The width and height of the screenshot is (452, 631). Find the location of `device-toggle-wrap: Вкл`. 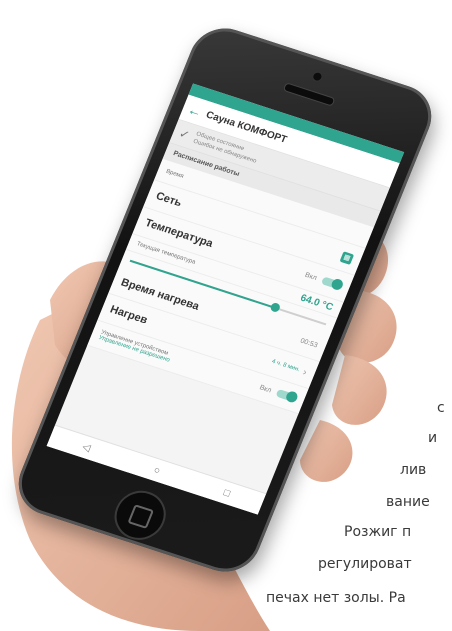

device-toggle-wrap: Вкл is located at coordinates (278, 393).